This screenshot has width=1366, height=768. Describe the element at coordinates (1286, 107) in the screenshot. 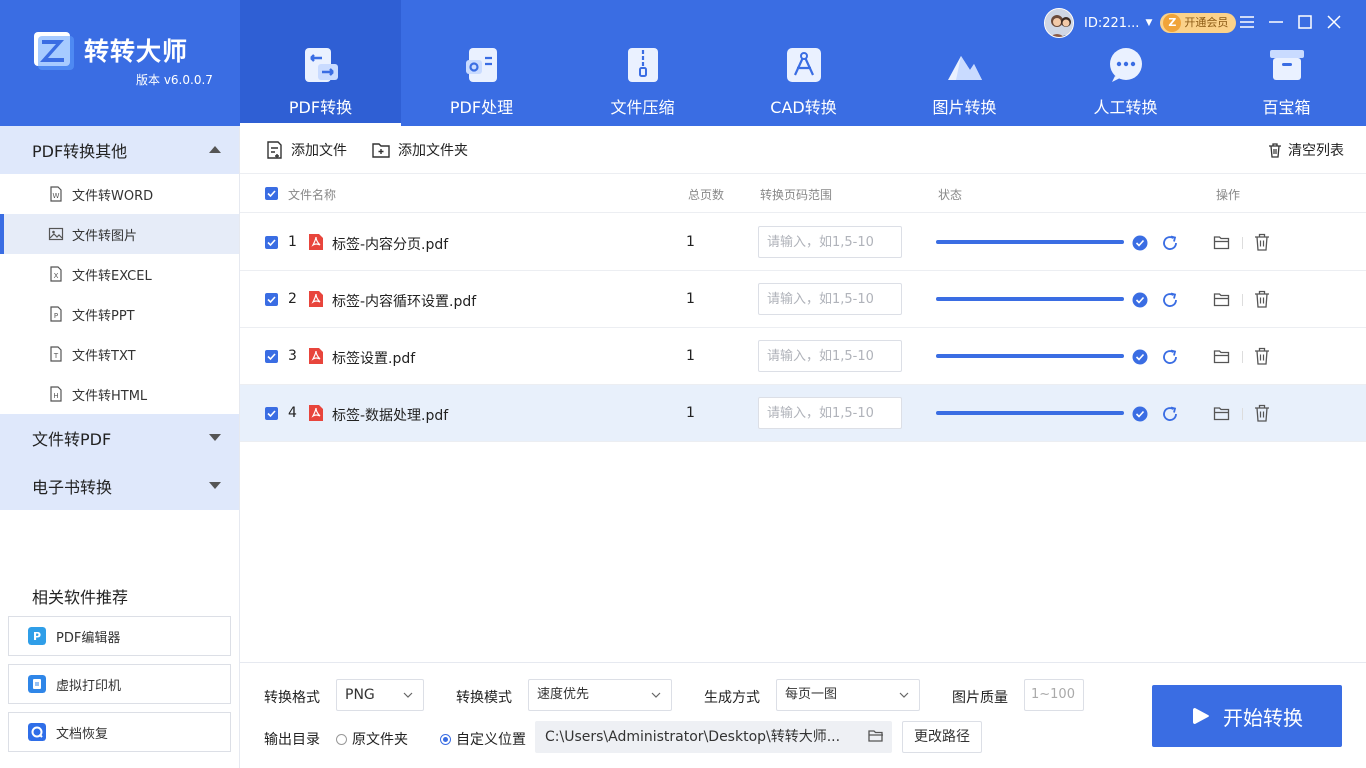

I see `tab-label: 百宝箱` at that location.